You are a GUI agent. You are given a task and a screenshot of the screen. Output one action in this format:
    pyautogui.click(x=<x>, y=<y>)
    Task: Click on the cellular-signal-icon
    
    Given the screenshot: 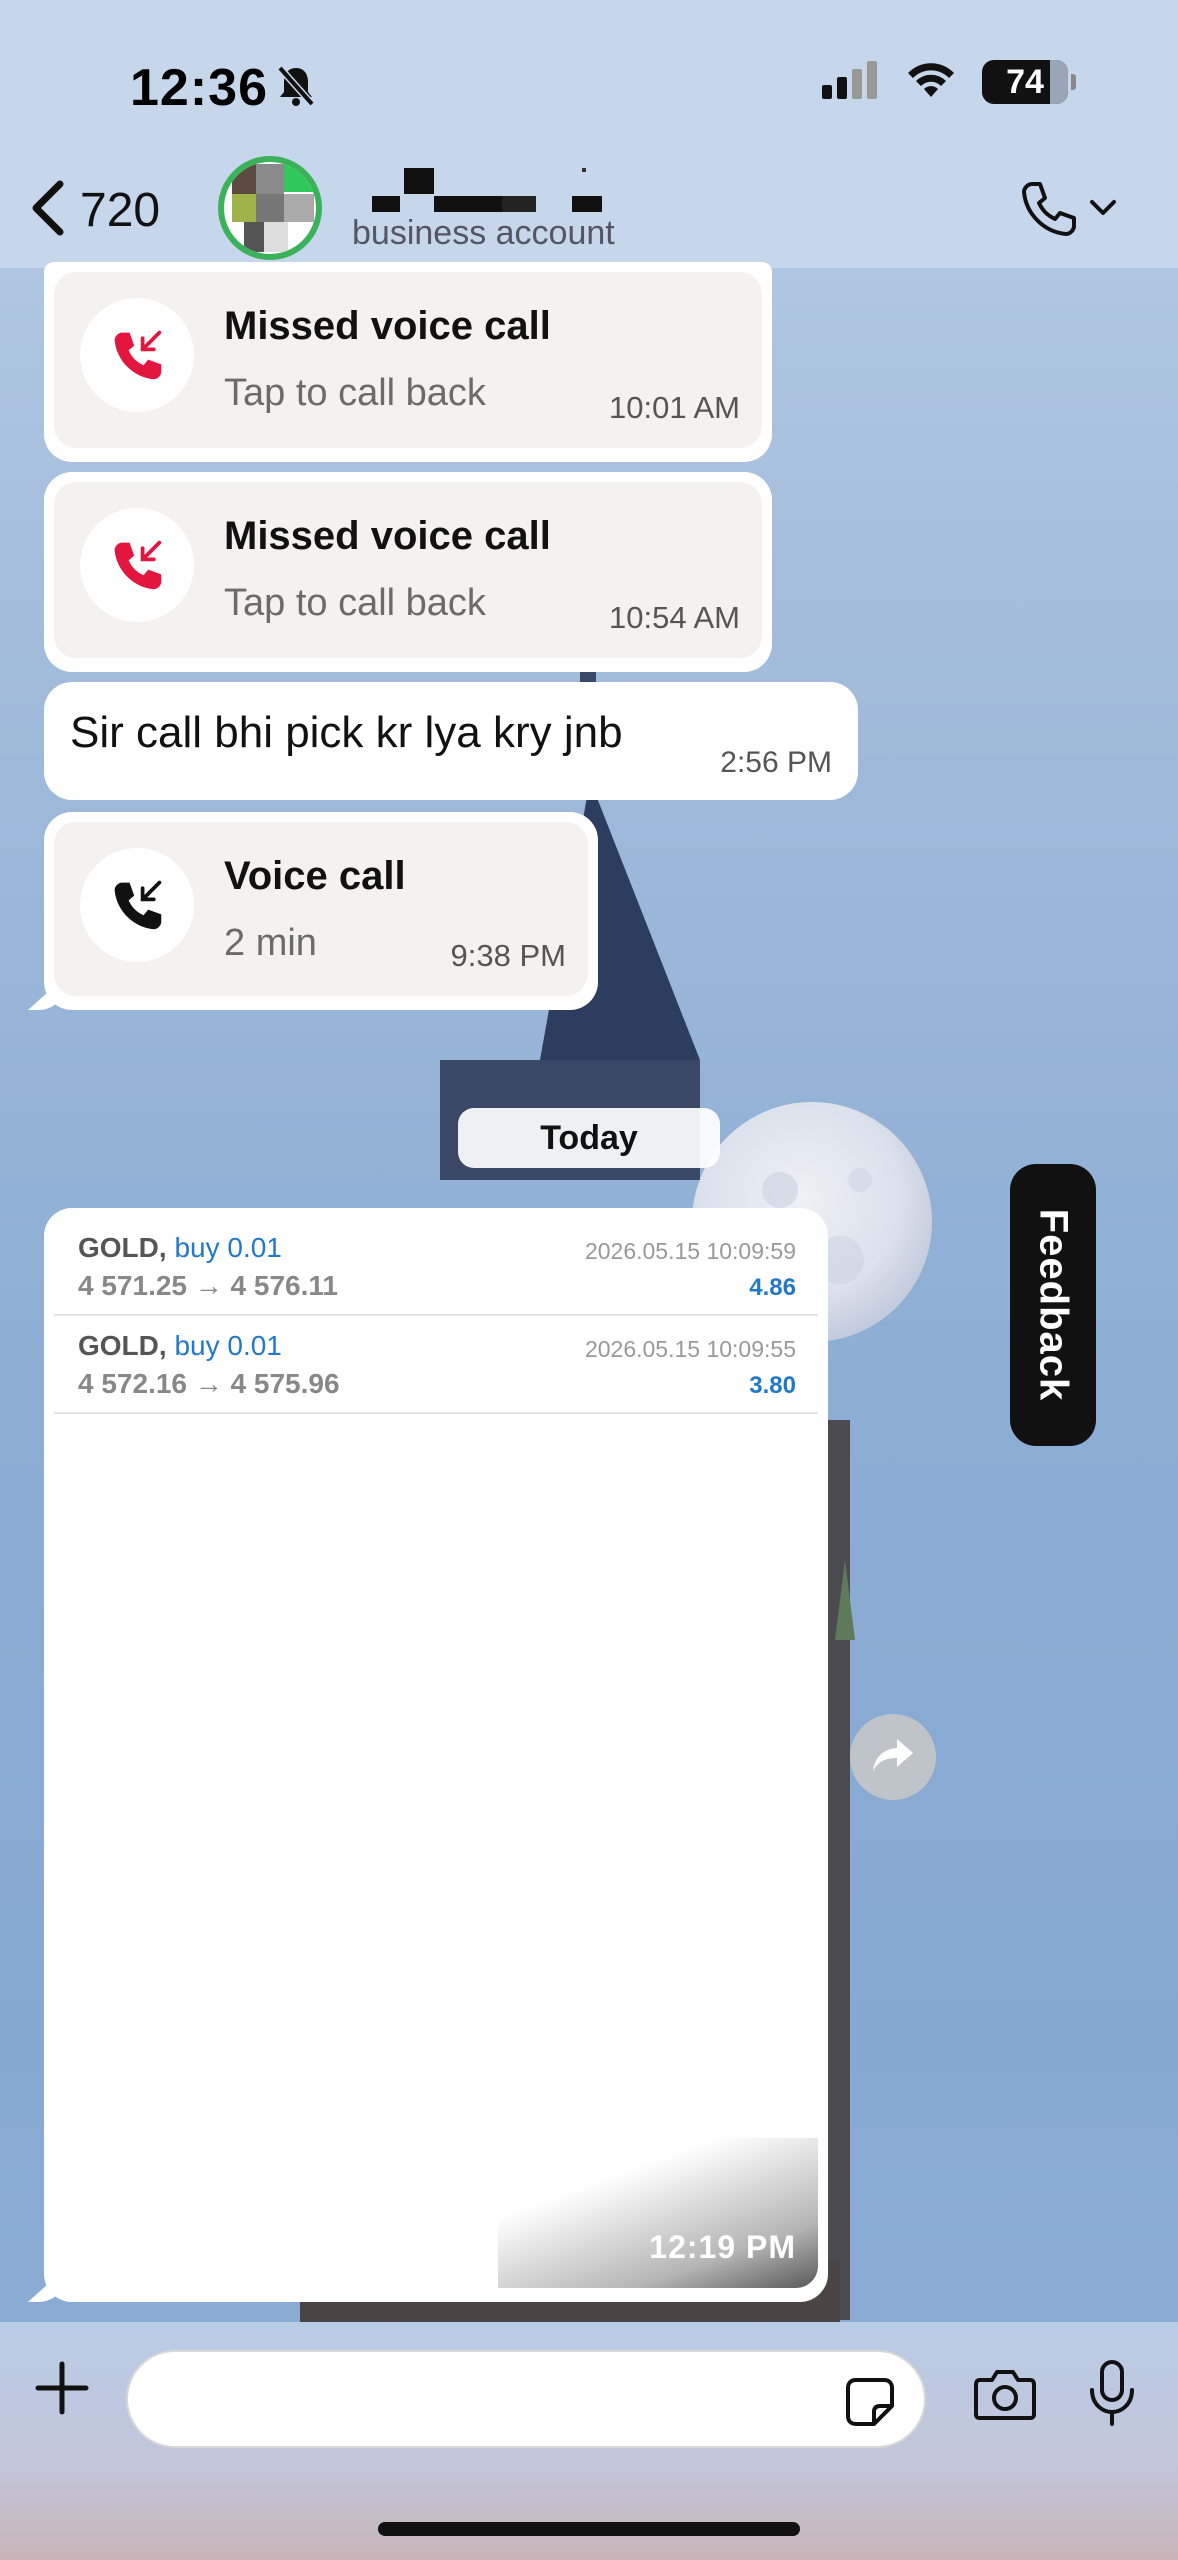 What is the action you would take?
    pyautogui.click(x=851, y=82)
    